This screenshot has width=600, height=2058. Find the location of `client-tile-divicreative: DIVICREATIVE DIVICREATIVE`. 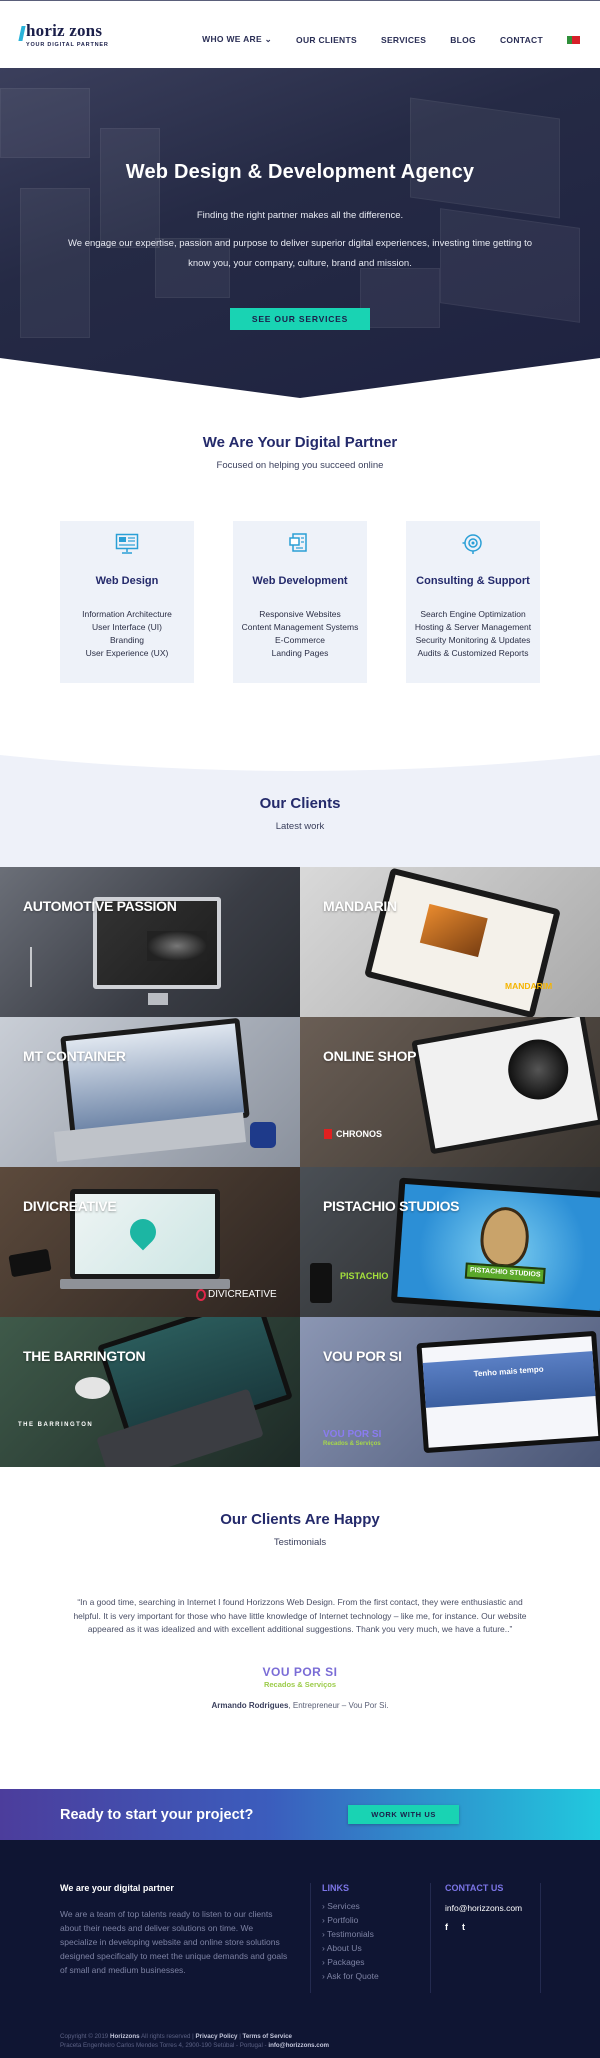

client-tile-divicreative: DIVICREATIVE DIVICREATIVE is located at coordinates (150, 1242).